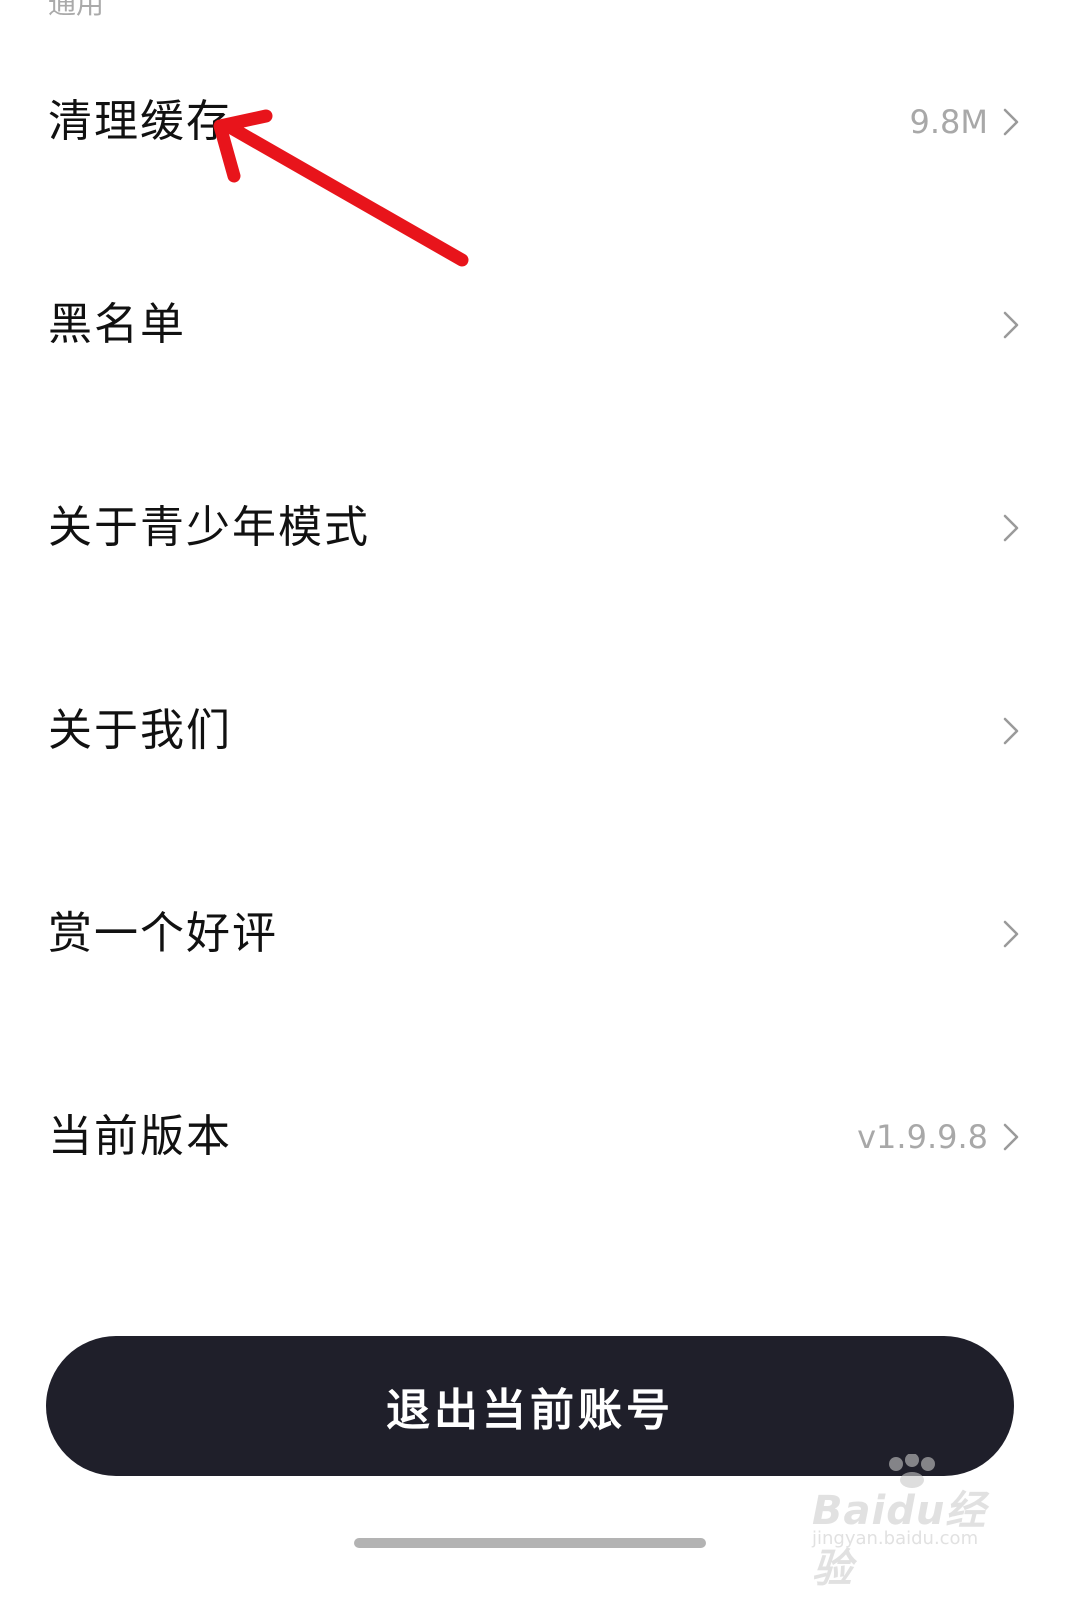  Describe the element at coordinates (540, 731) in the screenshot. I see `row-about-us: 关于我们` at that location.